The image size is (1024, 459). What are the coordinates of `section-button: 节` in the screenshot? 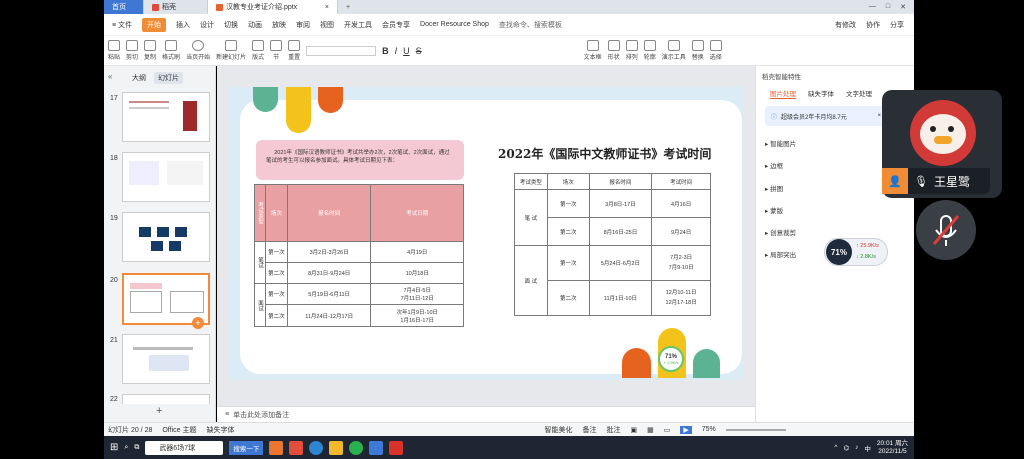 It's located at (276, 50).